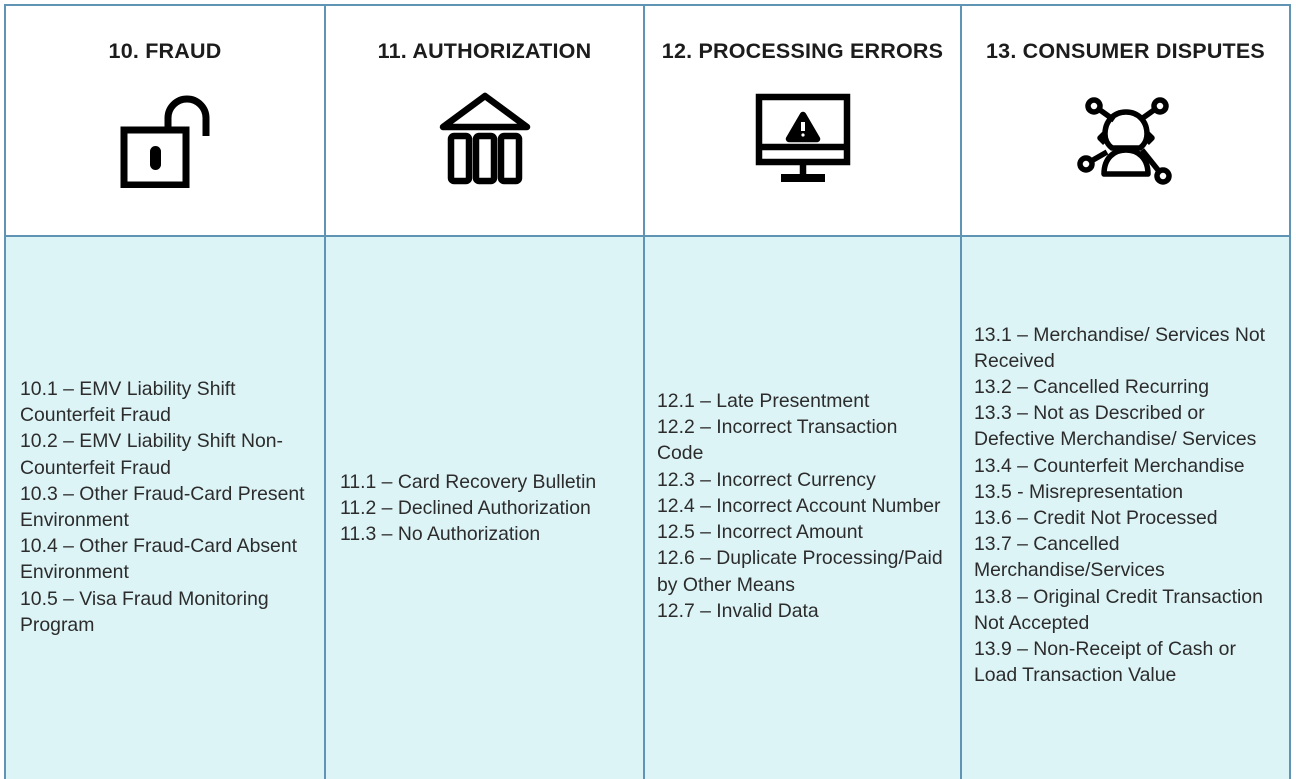 The height and width of the screenshot is (779, 1296). Describe the element at coordinates (165, 51) in the screenshot. I see `column-title-fraud: 10. FRAUD` at that location.